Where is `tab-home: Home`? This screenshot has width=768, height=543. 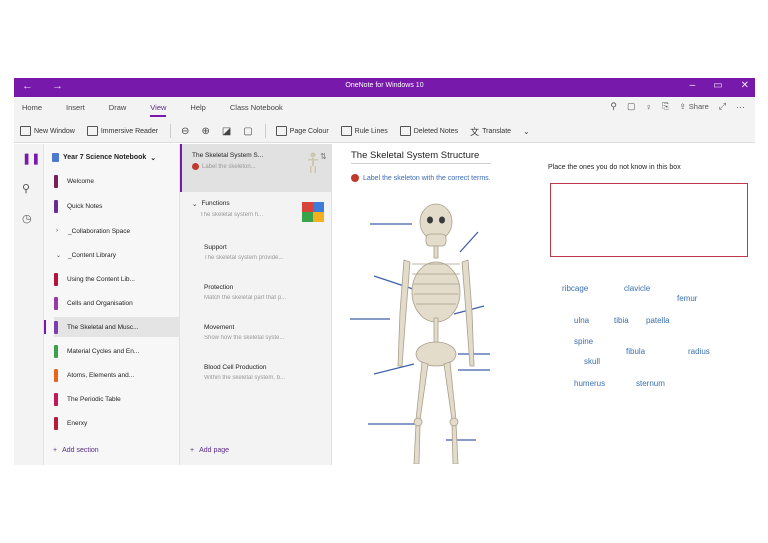 tab-home: Home is located at coordinates (32, 107).